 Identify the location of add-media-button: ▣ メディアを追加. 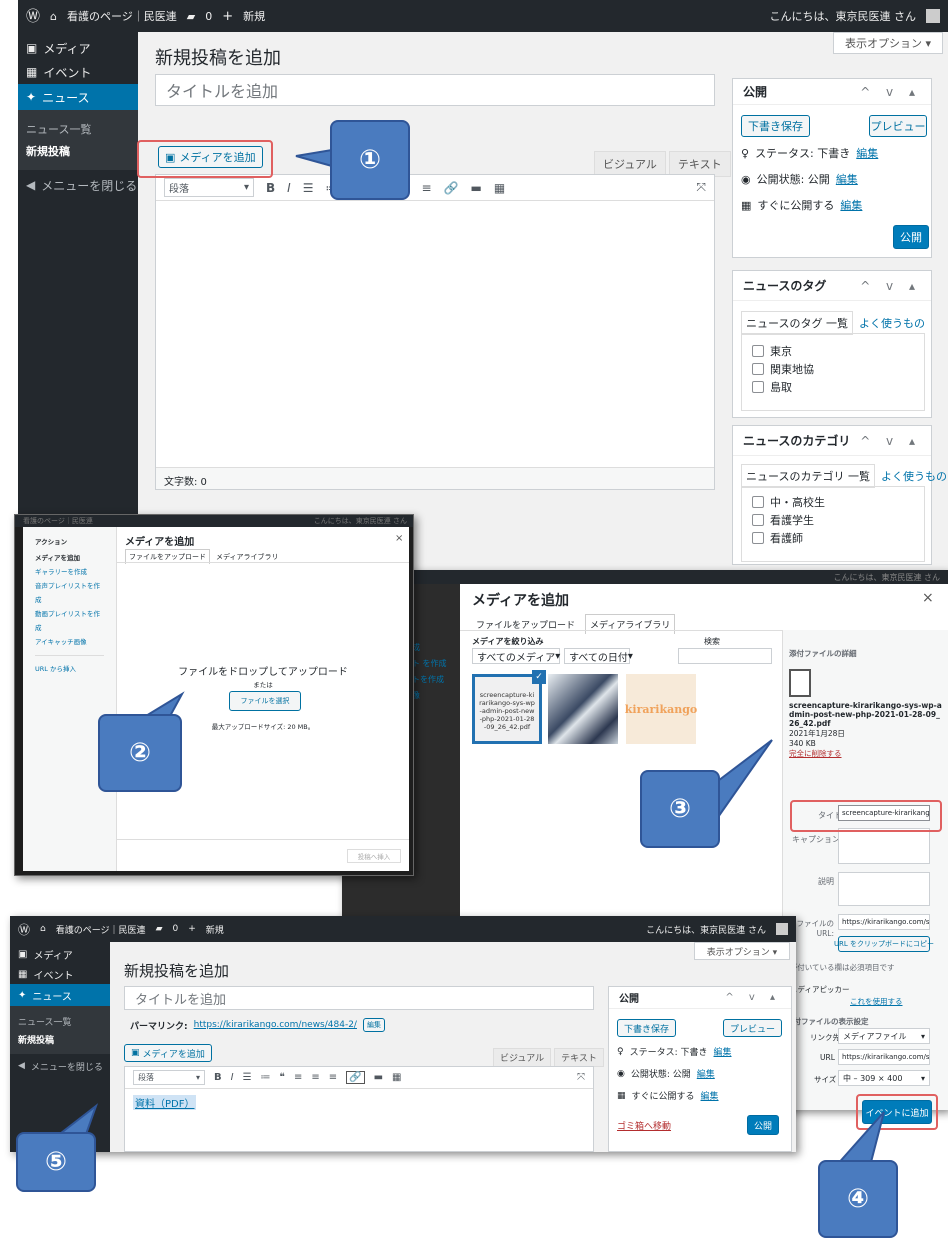
(168, 1053).